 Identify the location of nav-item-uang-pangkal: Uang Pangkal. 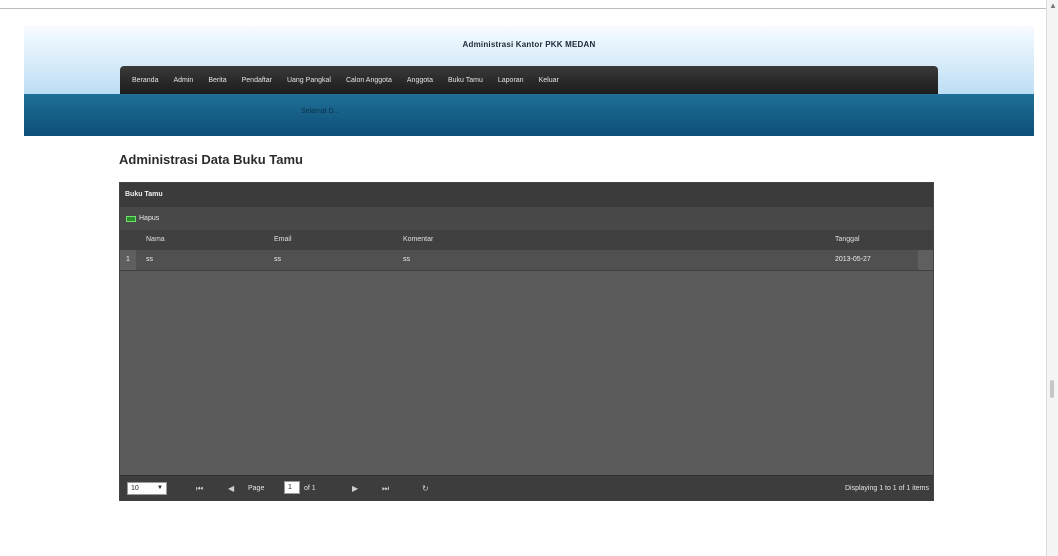
(309, 80).